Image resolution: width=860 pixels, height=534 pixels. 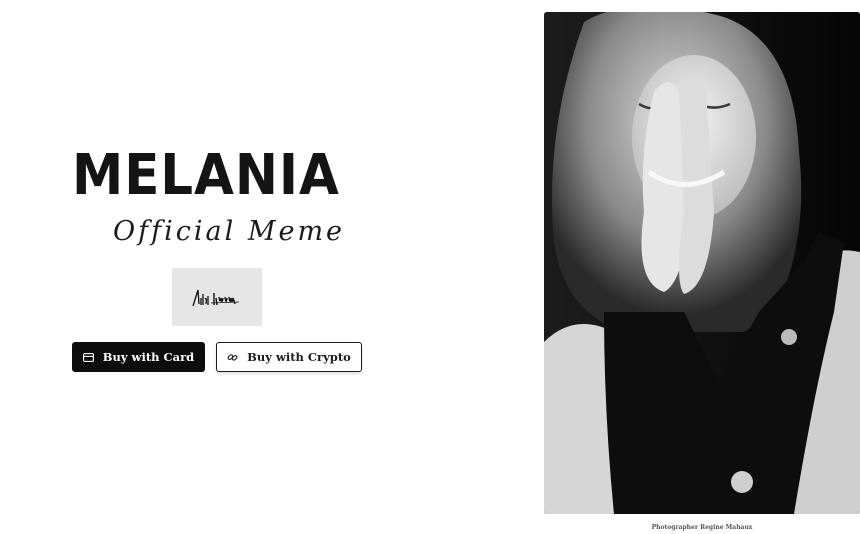 What do you see at coordinates (88, 357) in the screenshot?
I see `credit-card-icon` at bounding box center [88, 357].